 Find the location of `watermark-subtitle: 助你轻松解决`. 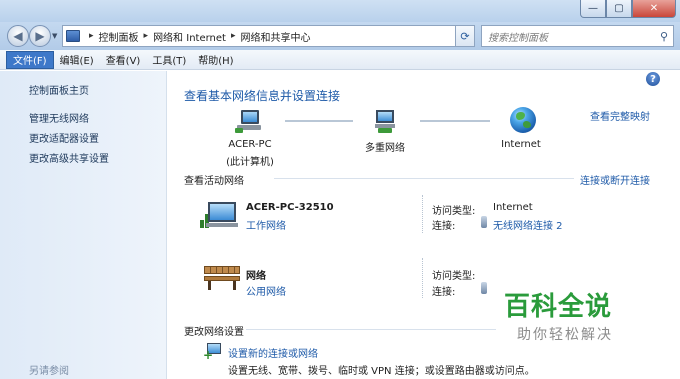

watermark-subtitle: 助你轻松解决 is located at coordinates (565, 335).